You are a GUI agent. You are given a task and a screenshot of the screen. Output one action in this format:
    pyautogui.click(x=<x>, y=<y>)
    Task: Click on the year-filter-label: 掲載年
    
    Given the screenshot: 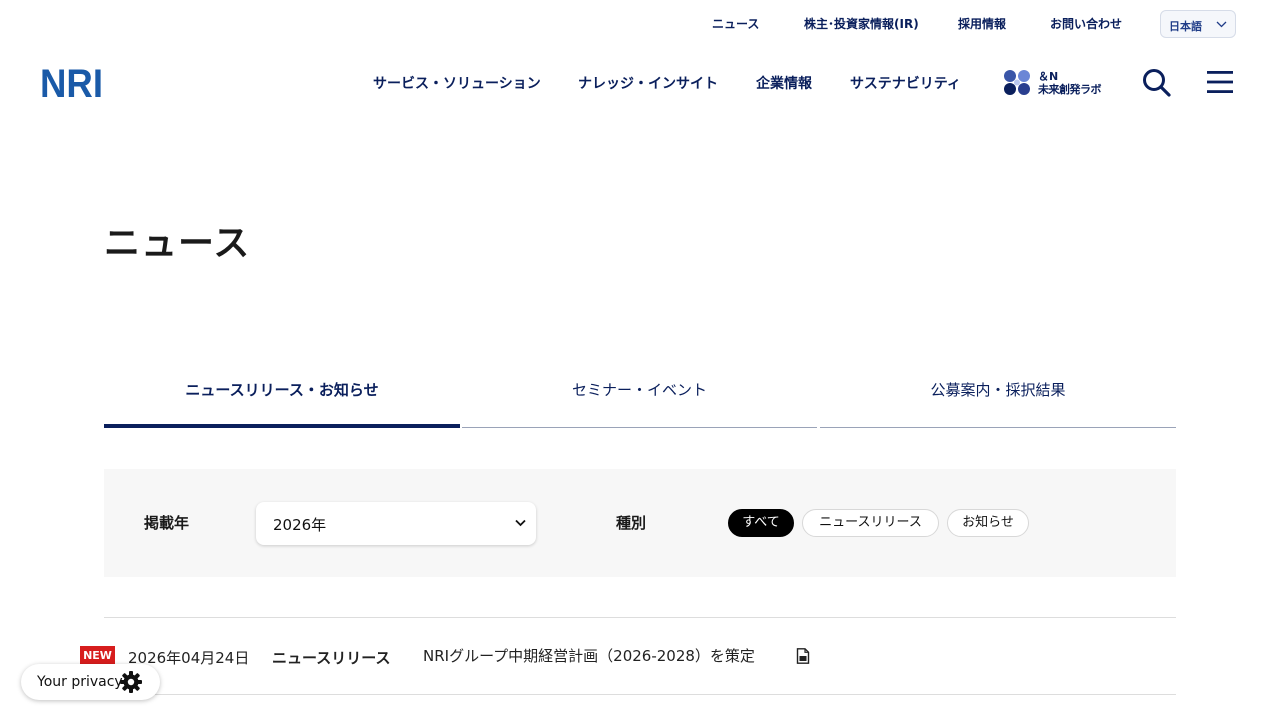 What is the action you would take?
    pyautogui.click(x=167, y=523)
    